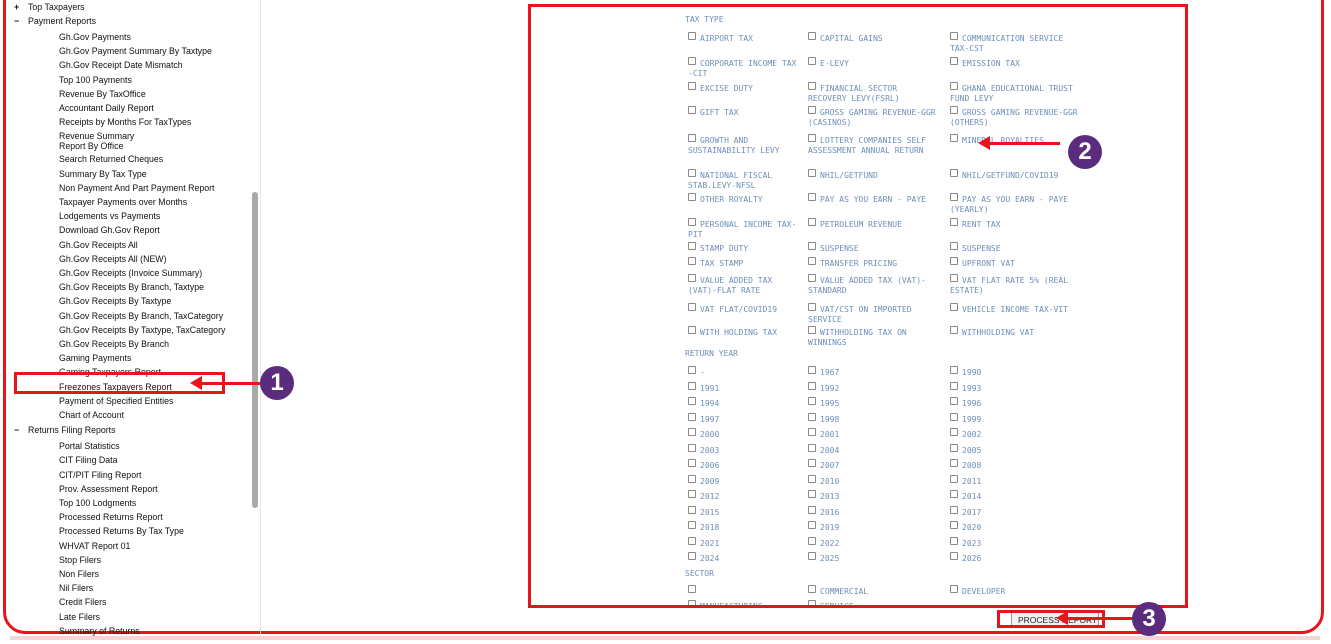  I want to click on callout-badge-1: 1, so click(277, 383).